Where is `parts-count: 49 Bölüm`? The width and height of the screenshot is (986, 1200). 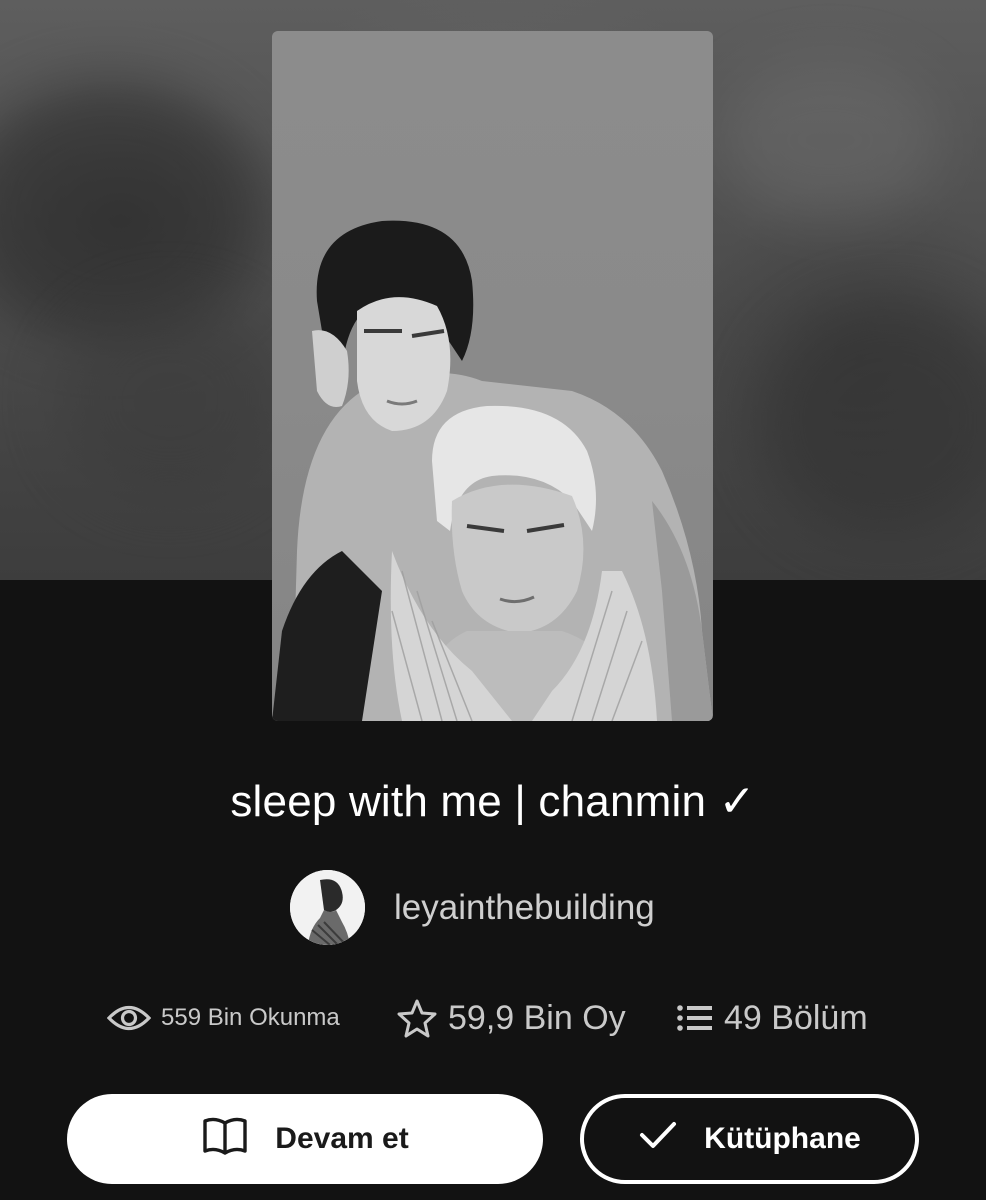 parts-count: 49 Bölüm is located at coordinates (796, 1017).